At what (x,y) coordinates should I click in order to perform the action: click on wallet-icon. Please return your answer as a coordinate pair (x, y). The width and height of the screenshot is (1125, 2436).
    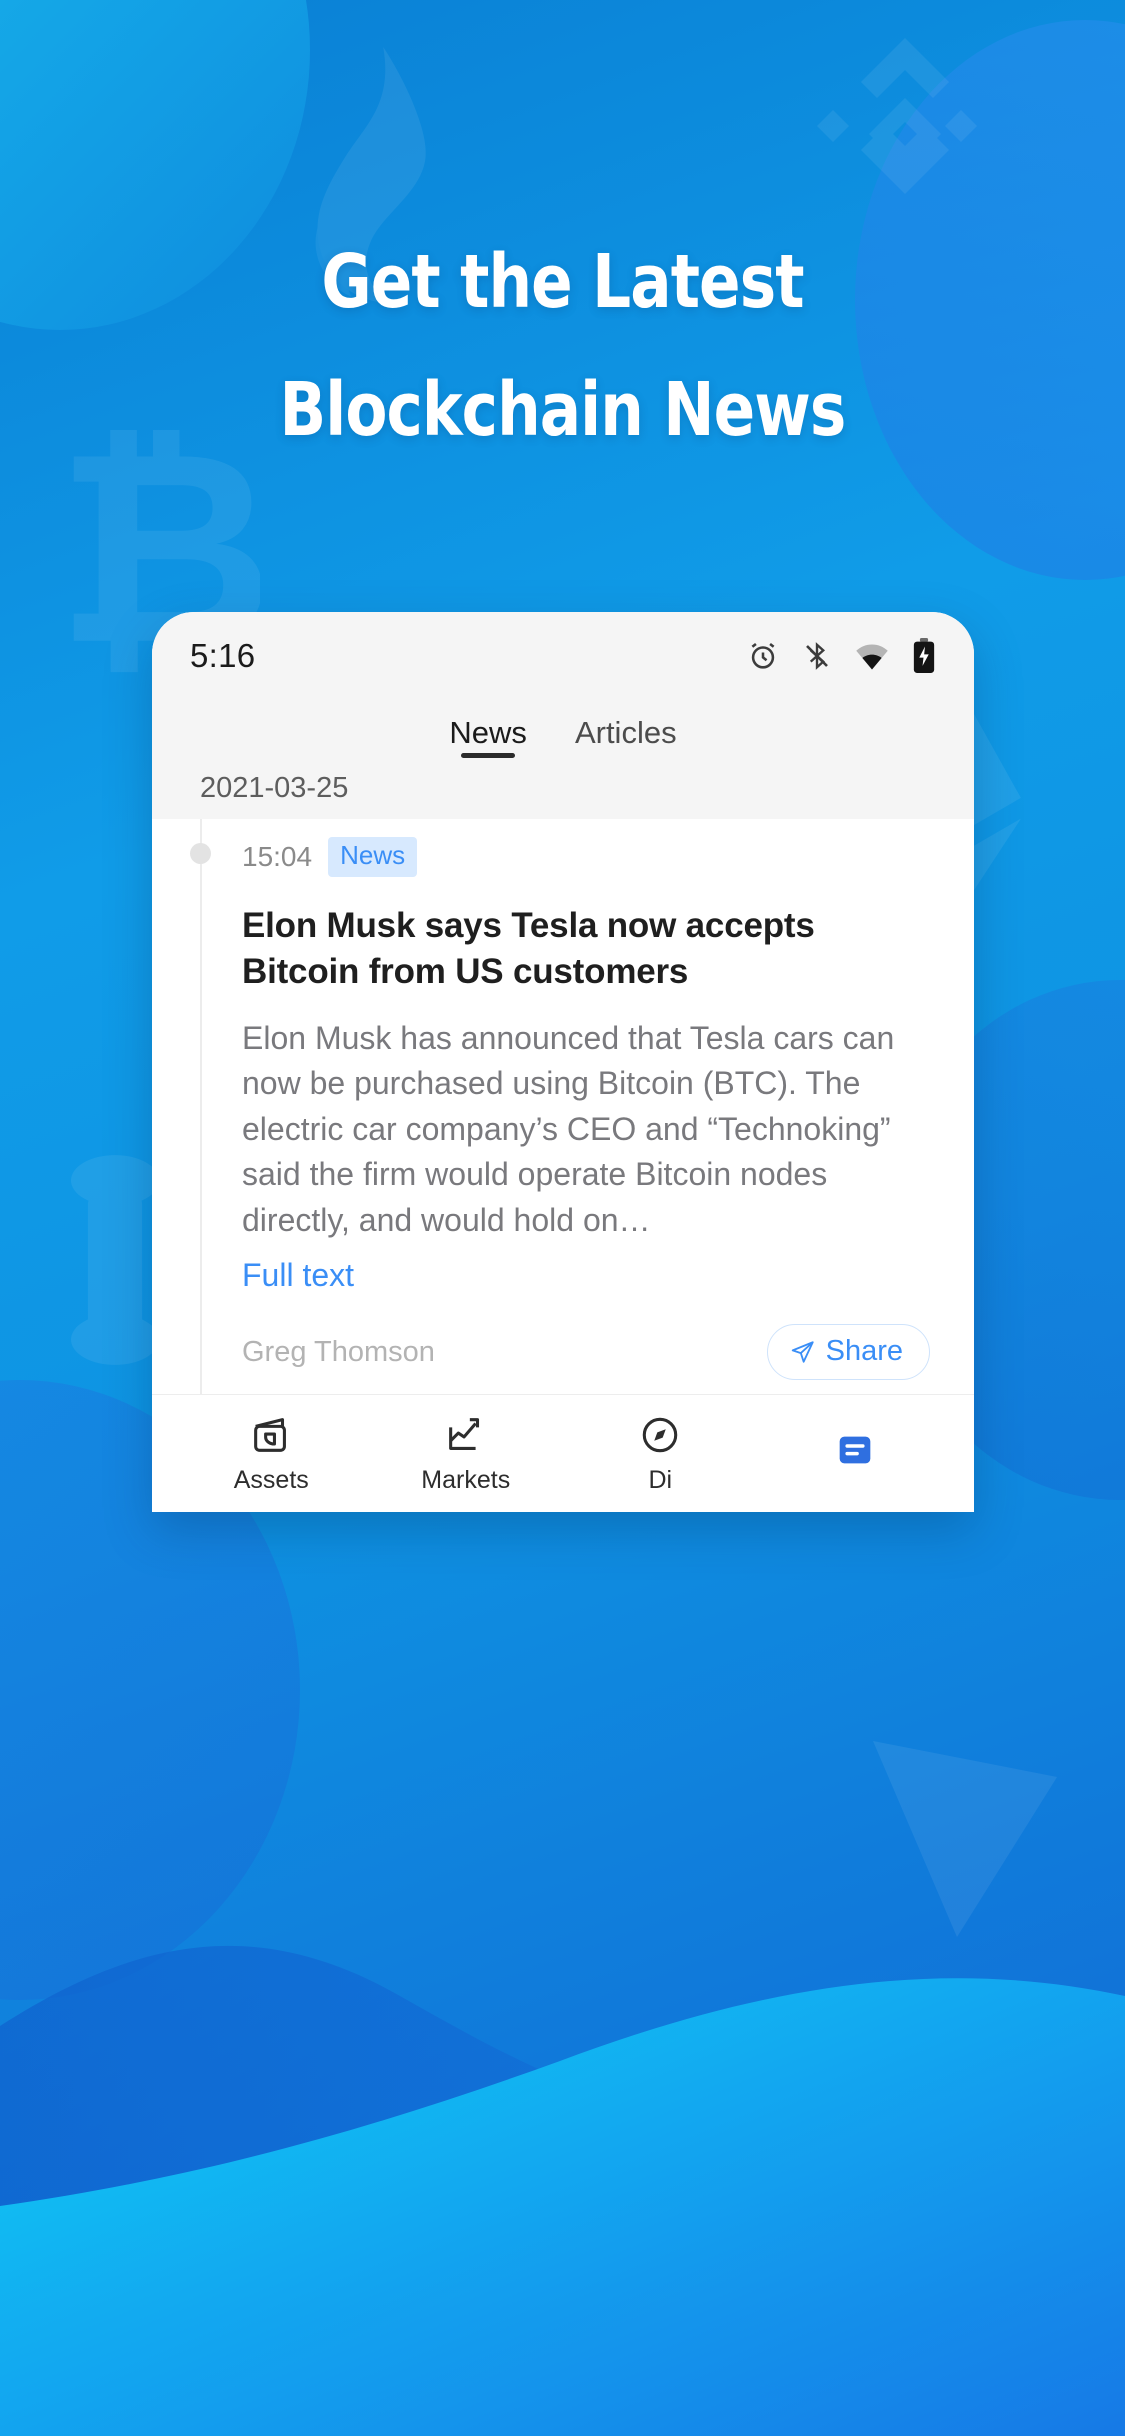
    Looking at the image, I should click on (270, 1435).